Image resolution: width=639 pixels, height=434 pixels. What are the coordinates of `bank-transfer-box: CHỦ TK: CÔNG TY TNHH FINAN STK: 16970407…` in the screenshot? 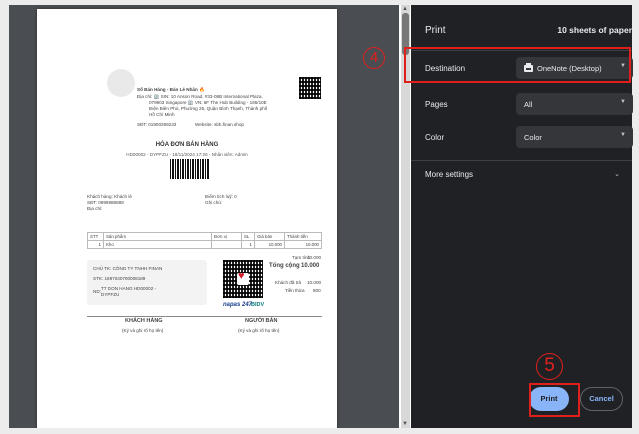 It's located at (147, 282).